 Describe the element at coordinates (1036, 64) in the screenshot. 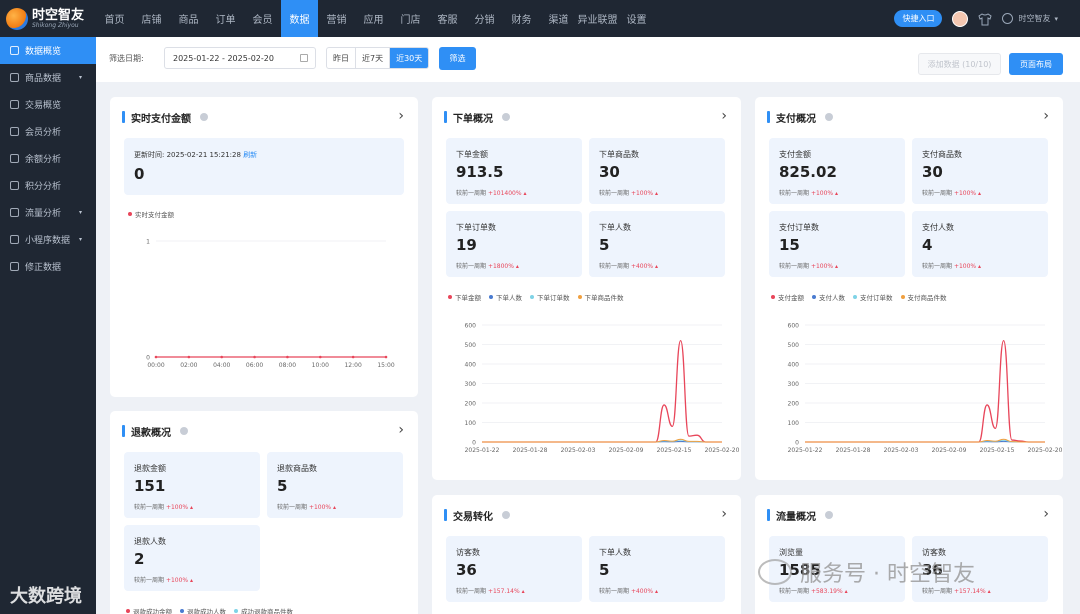

I see `page-layout-button: 页面布局` at that location.